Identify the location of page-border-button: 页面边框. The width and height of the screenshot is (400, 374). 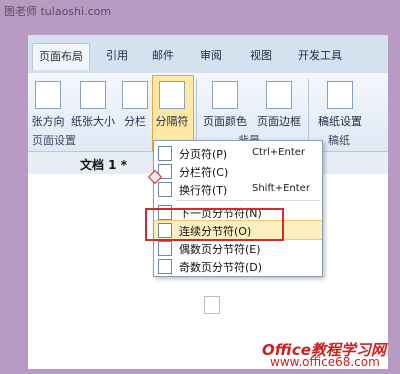
(279, 105).